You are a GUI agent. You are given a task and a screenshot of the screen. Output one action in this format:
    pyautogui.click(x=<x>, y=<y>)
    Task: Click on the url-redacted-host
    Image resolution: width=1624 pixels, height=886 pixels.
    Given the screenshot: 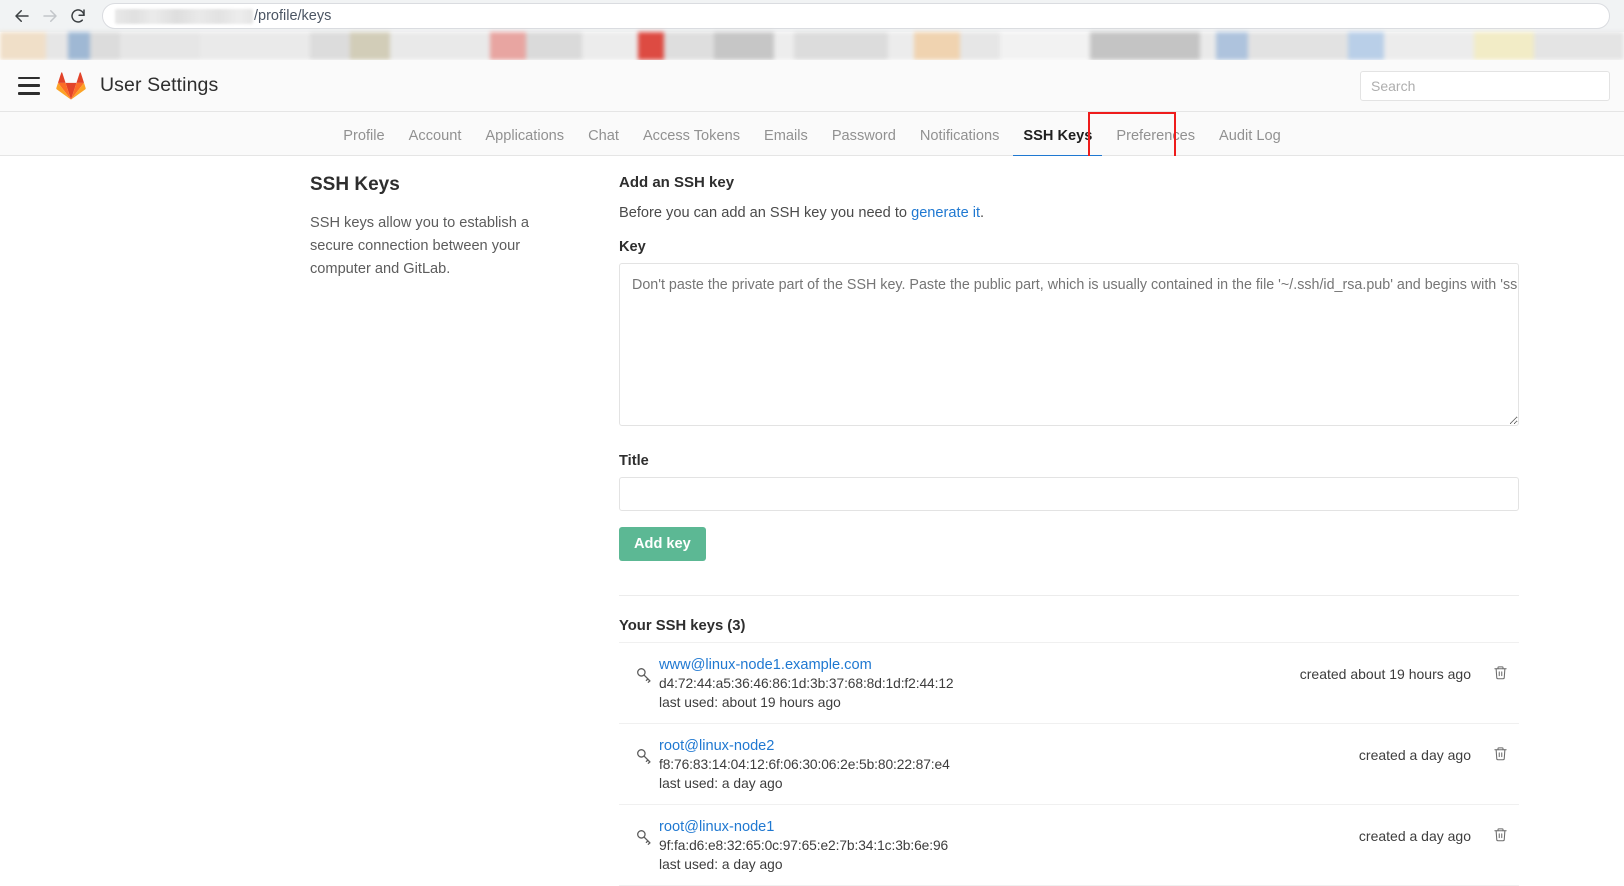 What is the action you would take?
    pyautogui.click(x=184, y=16)
    